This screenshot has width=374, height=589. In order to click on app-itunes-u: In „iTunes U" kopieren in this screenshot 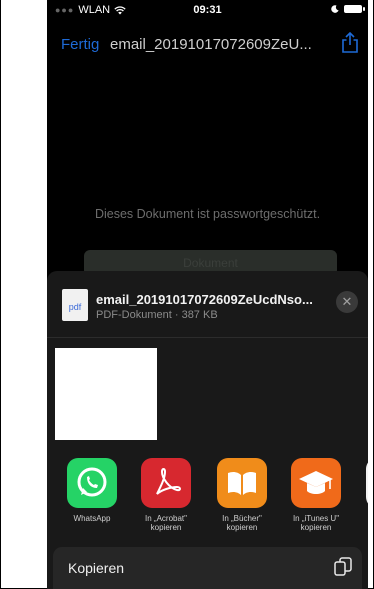, I will do `click(316, 495)`.